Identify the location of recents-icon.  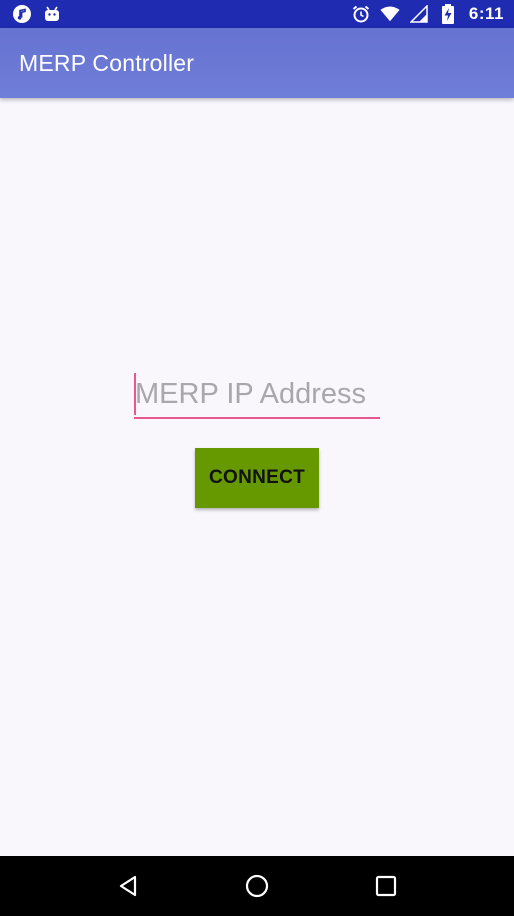
(385, 886).